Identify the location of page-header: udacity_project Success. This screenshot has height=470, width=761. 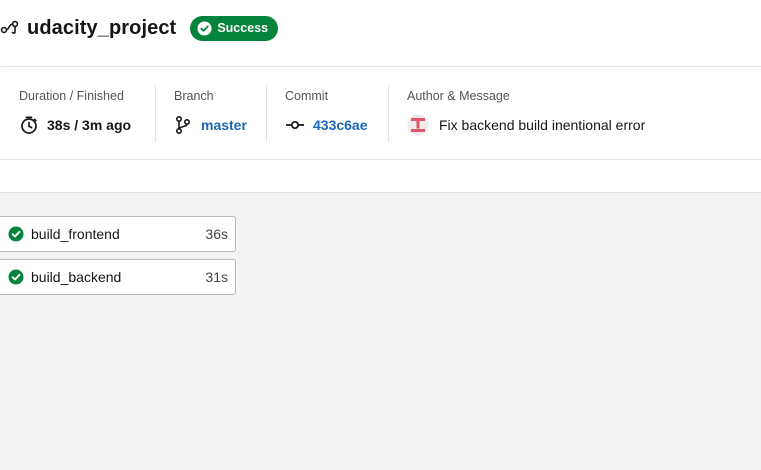
(139, 28).